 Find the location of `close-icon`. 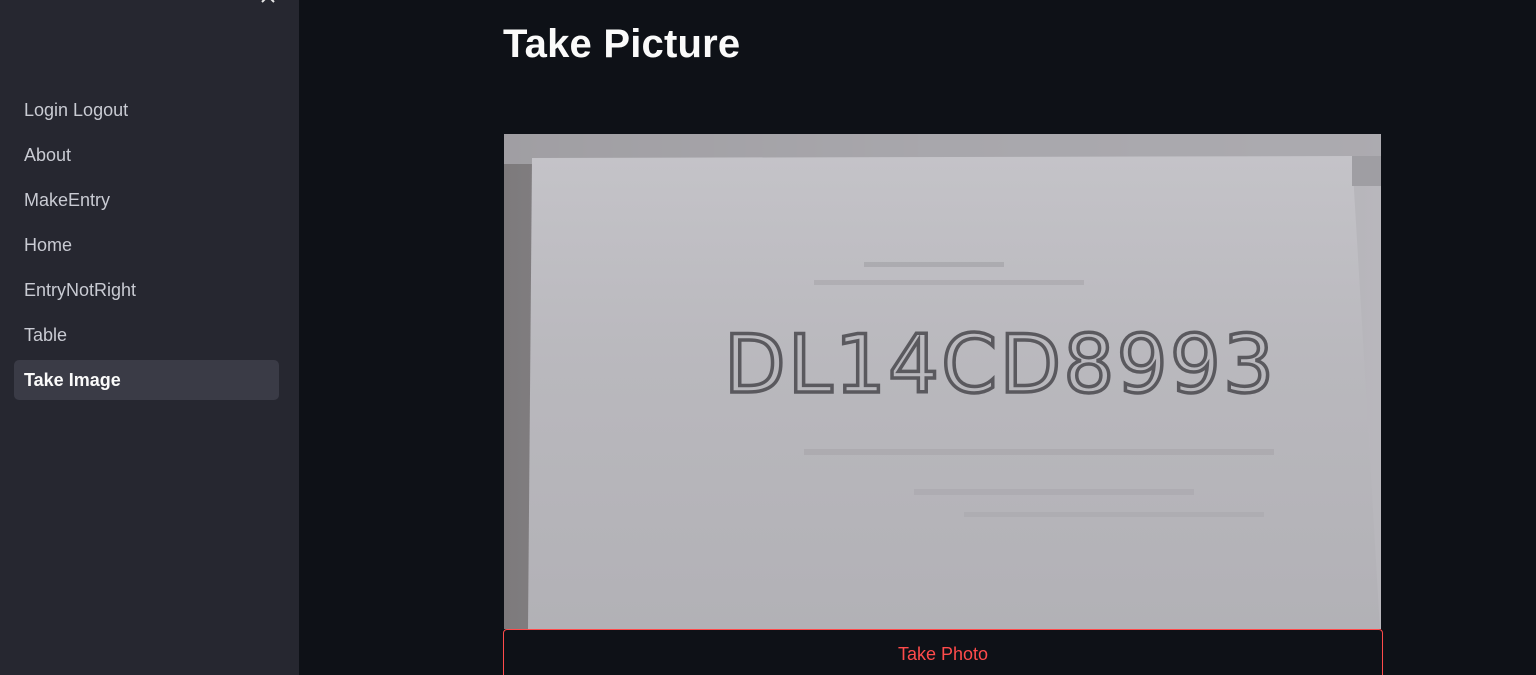

close-icon is located at coordinates (268, 1).